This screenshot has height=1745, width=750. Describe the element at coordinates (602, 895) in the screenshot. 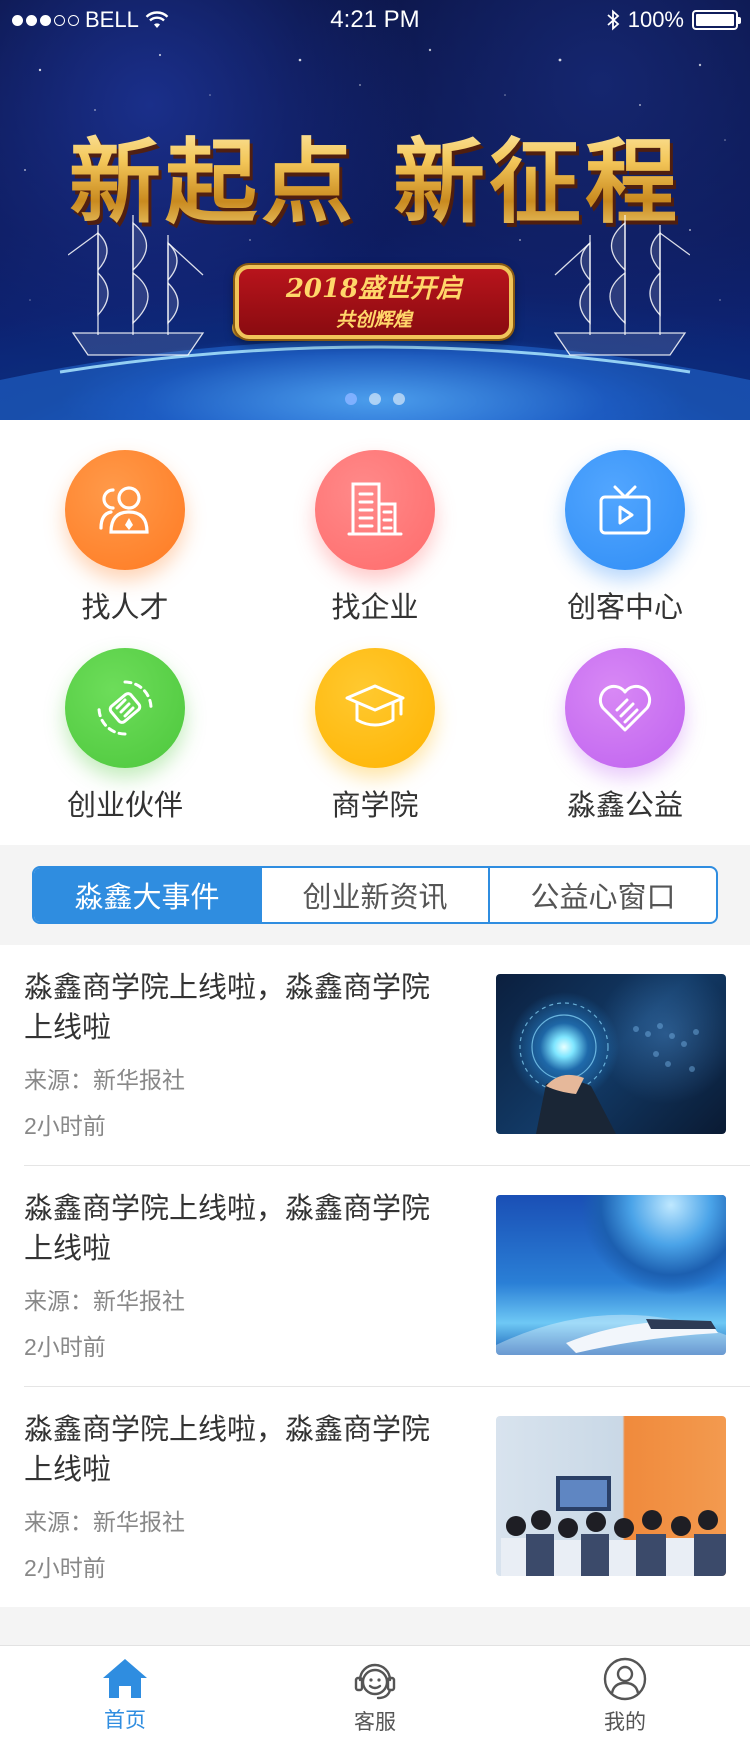

I see `tab-charity-window: 公益心窗口` at that location.